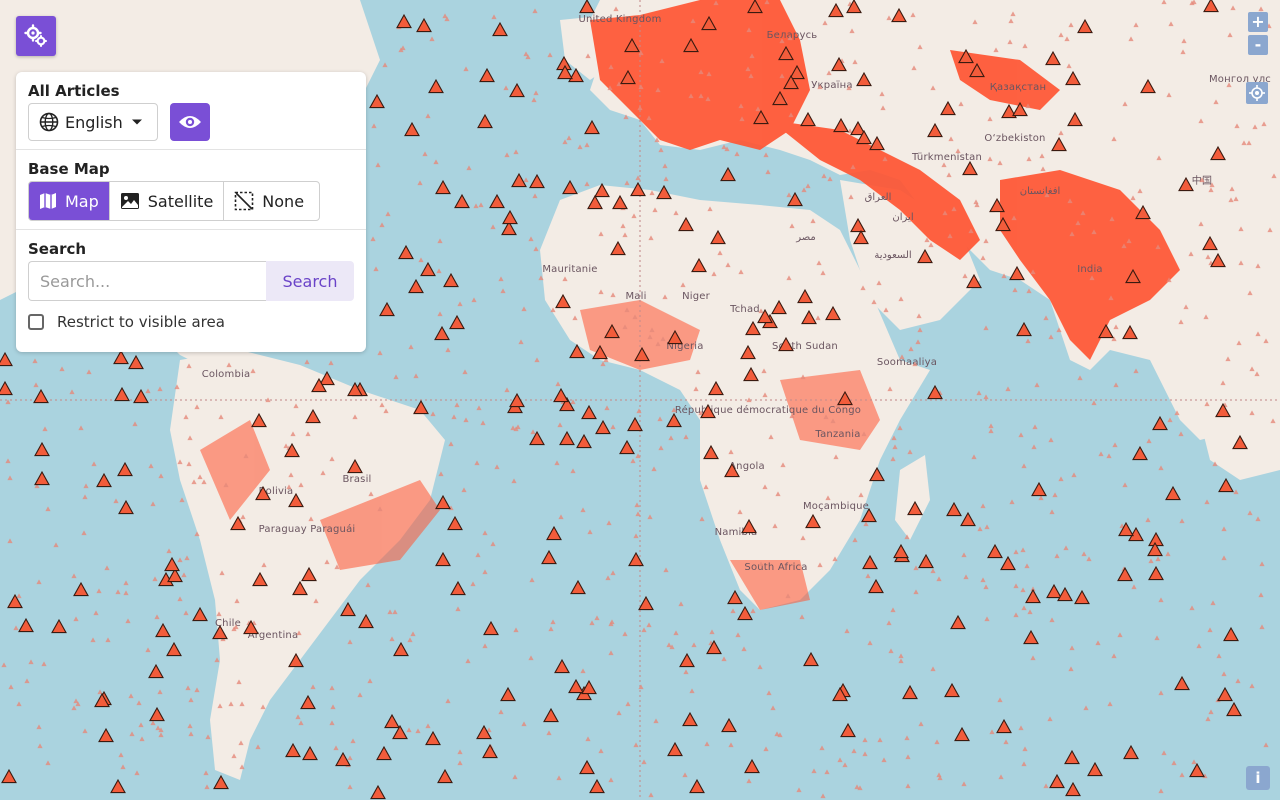  What do you see at coordinates (775, 567) in the screenshot?
I see `country-label: South Africa` at bounding box center [775, 567].